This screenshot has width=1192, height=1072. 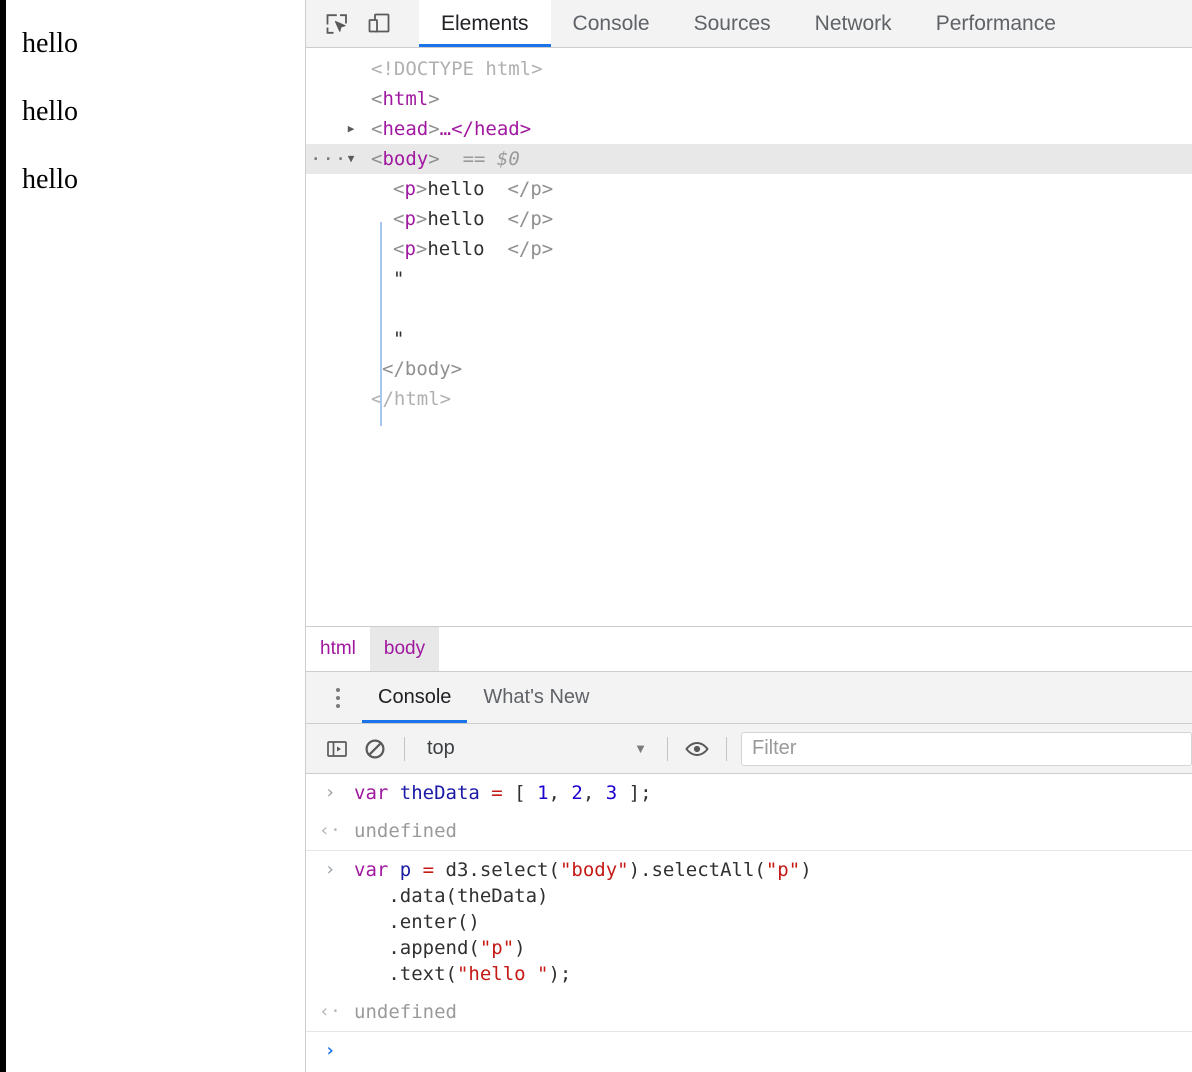 What do you see at coordinates (405, 99) in the screenshot?
I see `dom-tagname: html` at bounding box center [405, 99].